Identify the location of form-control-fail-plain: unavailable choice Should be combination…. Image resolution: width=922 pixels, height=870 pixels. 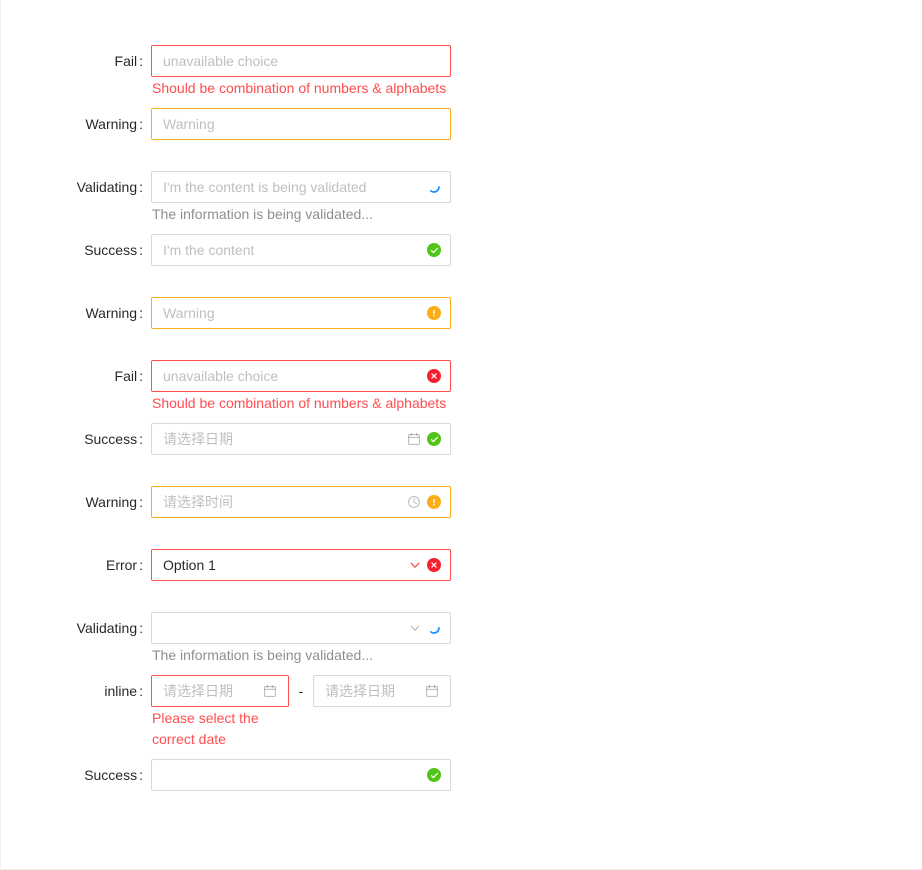
(301, 72).